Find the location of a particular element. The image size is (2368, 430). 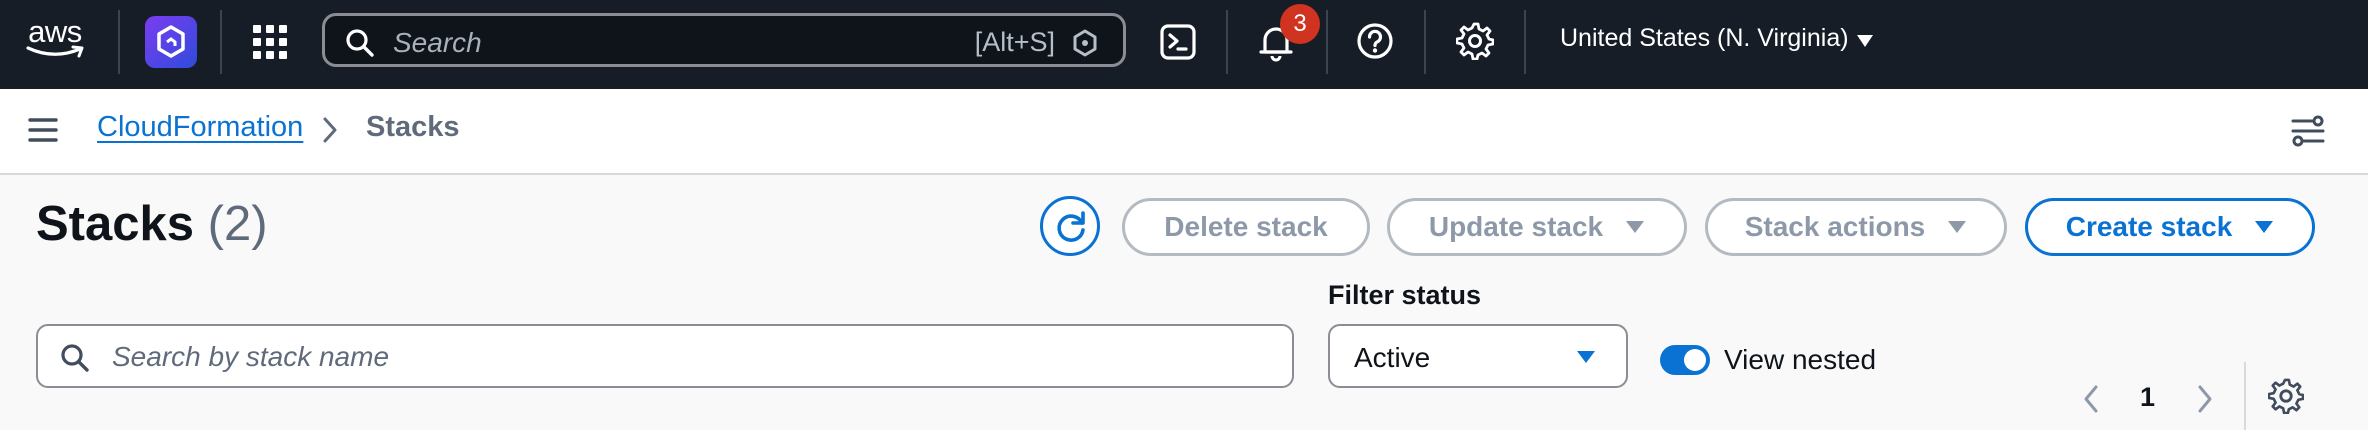

create-stack-button: Create stack is located at coordinates (2170, 227).